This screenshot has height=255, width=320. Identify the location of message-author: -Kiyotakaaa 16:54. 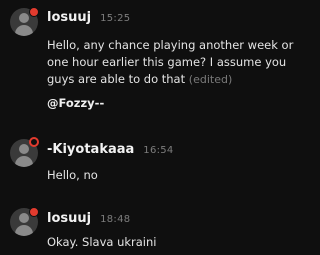
(110, 149).